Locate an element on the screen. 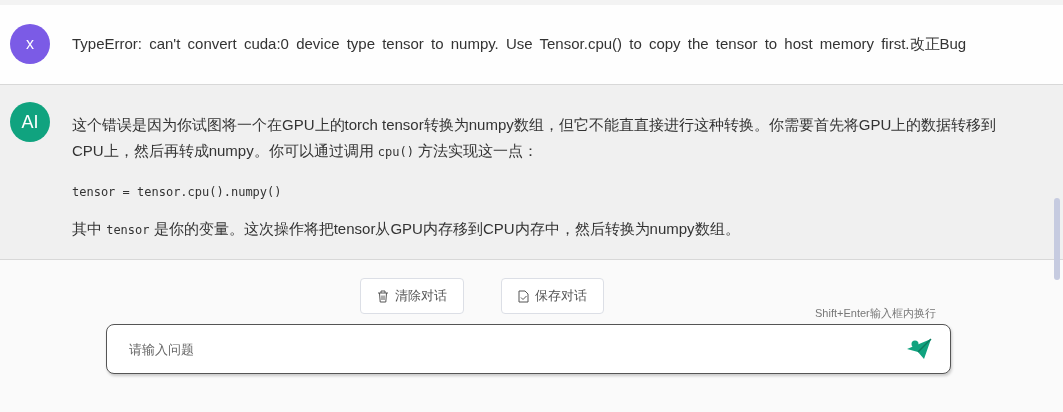 The height and width of the screenshot is (412, 1063). avatar: x is located at coordinates (30, 44).